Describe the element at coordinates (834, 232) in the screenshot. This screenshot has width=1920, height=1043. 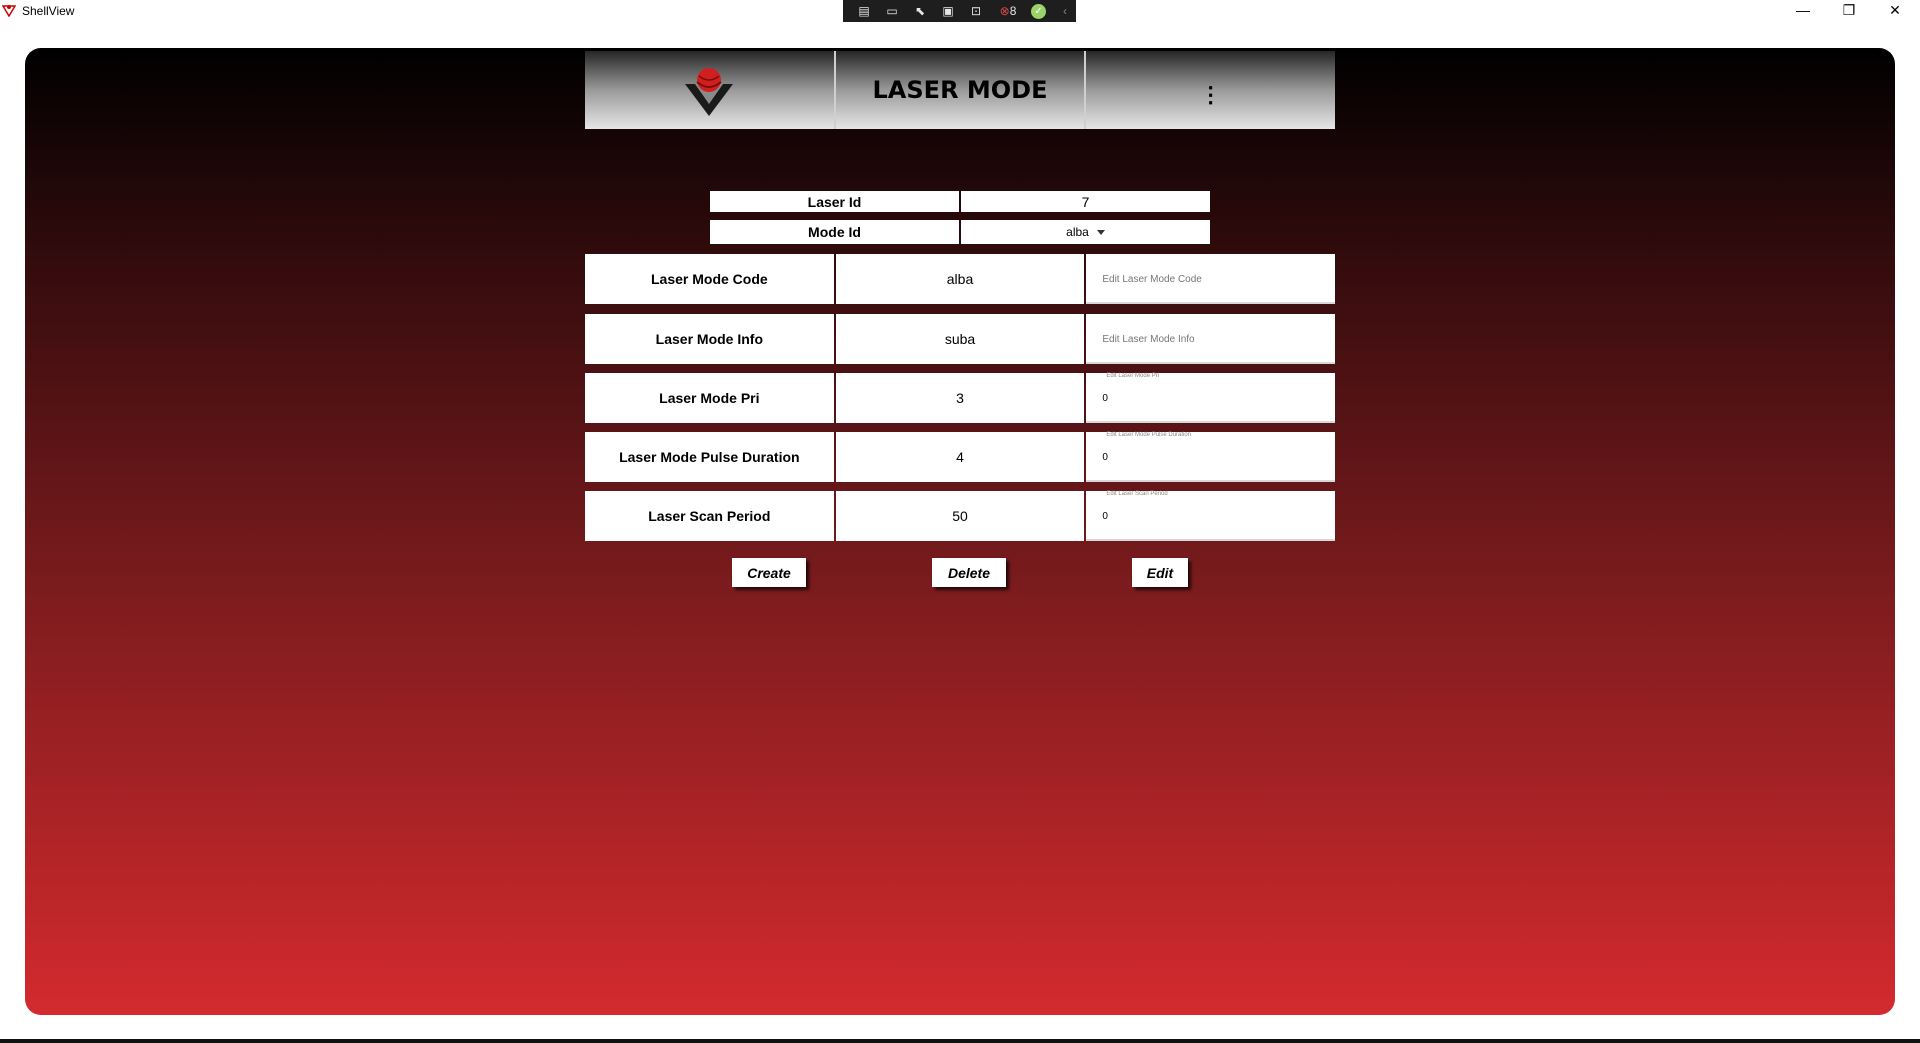
I see `mode-id-label: Mode Id` at that location.